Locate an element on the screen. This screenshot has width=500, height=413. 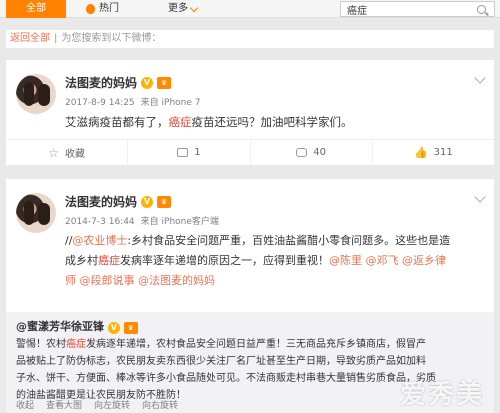
collect-button: ☆ 收藏 is located at coordinates (67, 152).